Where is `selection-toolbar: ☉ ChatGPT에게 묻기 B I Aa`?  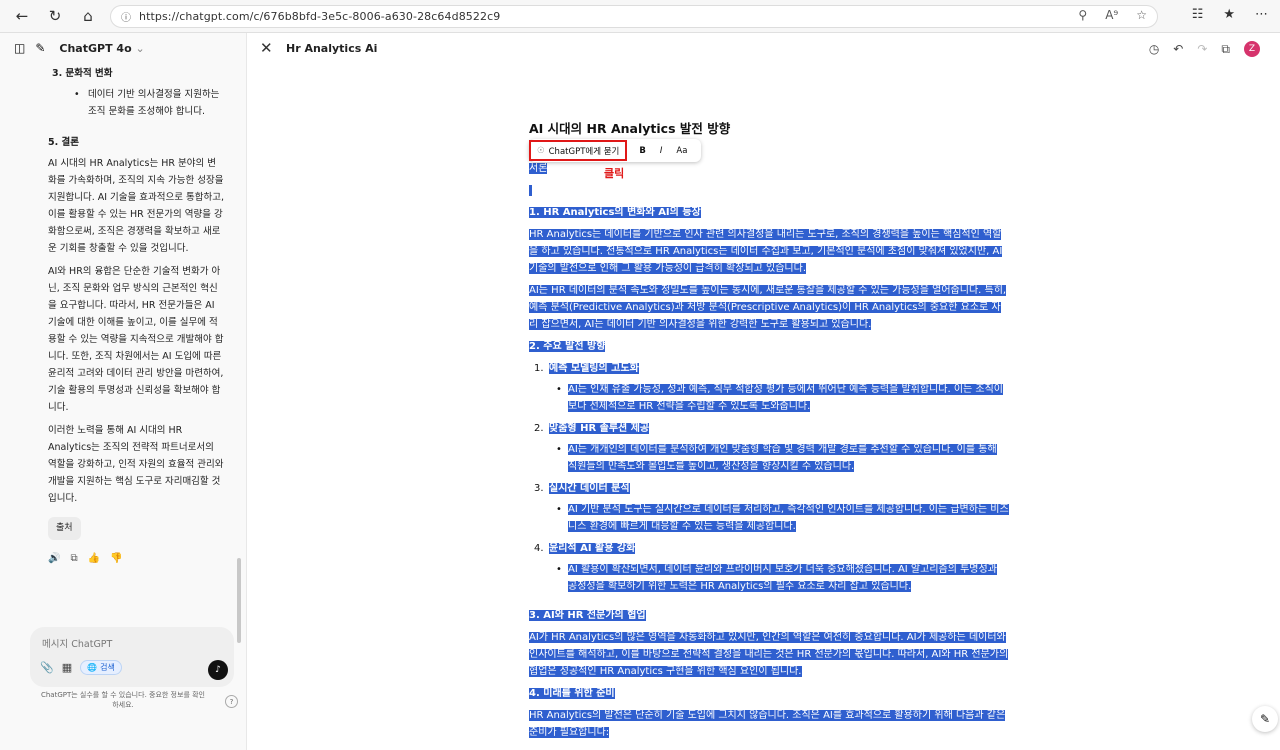
selection-toolbar: ☉ ChatGPT에게 묻기 B I Aa is located at coordinates (615, 150).